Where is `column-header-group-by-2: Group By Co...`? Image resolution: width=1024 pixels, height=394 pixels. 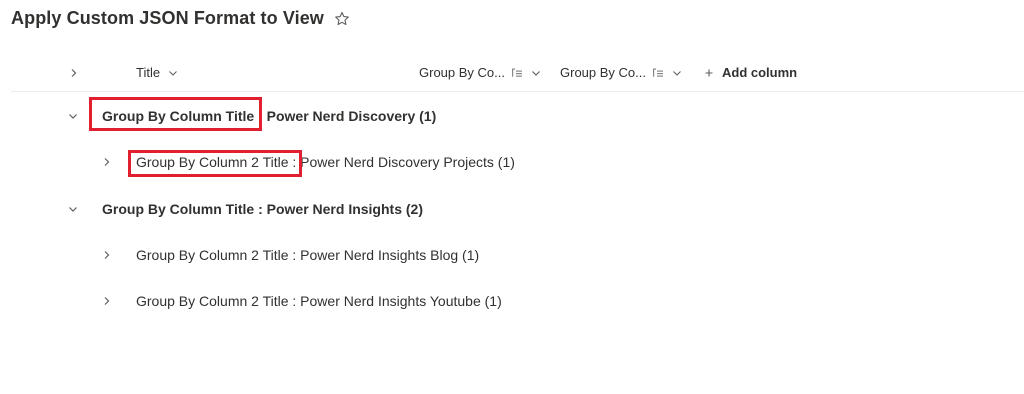
column-header-group-by-2: Group By Co... is located at coordinates (622, 72).